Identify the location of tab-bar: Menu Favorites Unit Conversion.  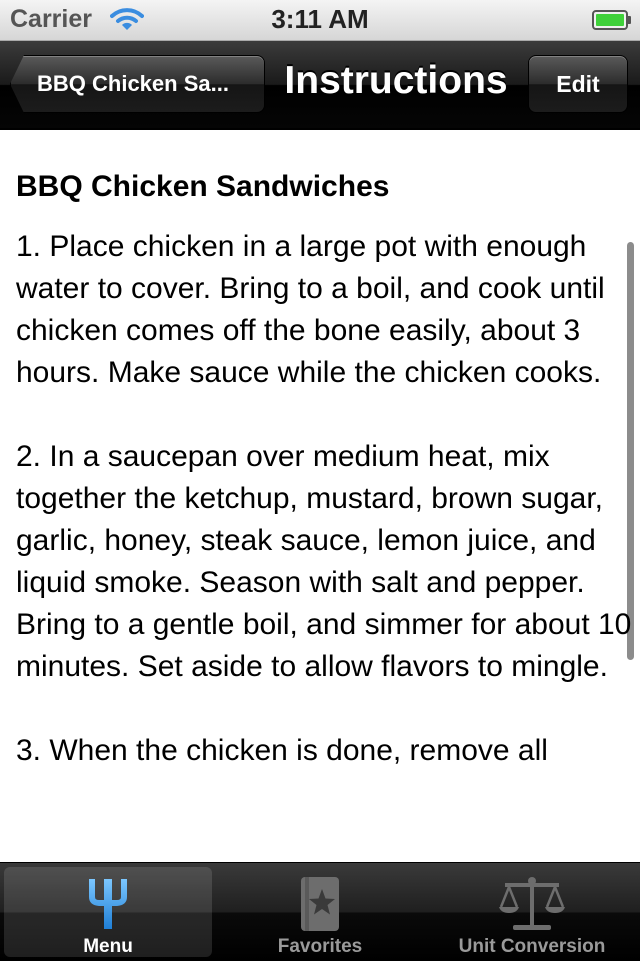
(320, 911).